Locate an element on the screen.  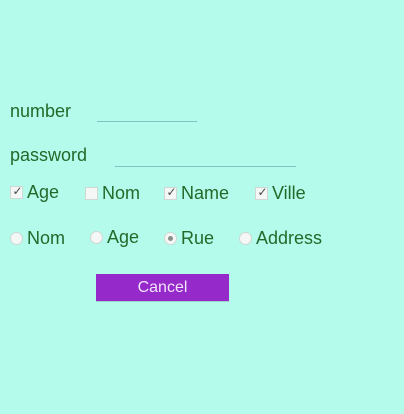
radio-rue: Rue is located at coordinates (189, 238).